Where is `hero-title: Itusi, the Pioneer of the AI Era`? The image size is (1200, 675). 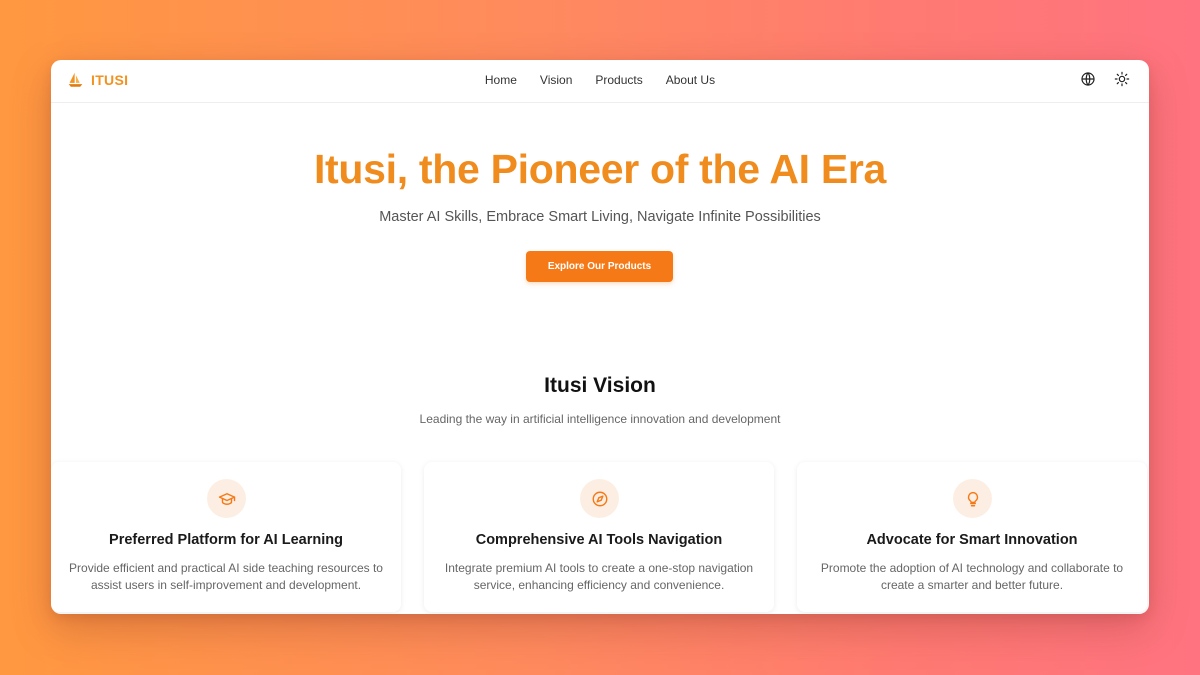 hero-title: Itusi, the Pioneer of the AI Era is located at coordinates (600, 169).